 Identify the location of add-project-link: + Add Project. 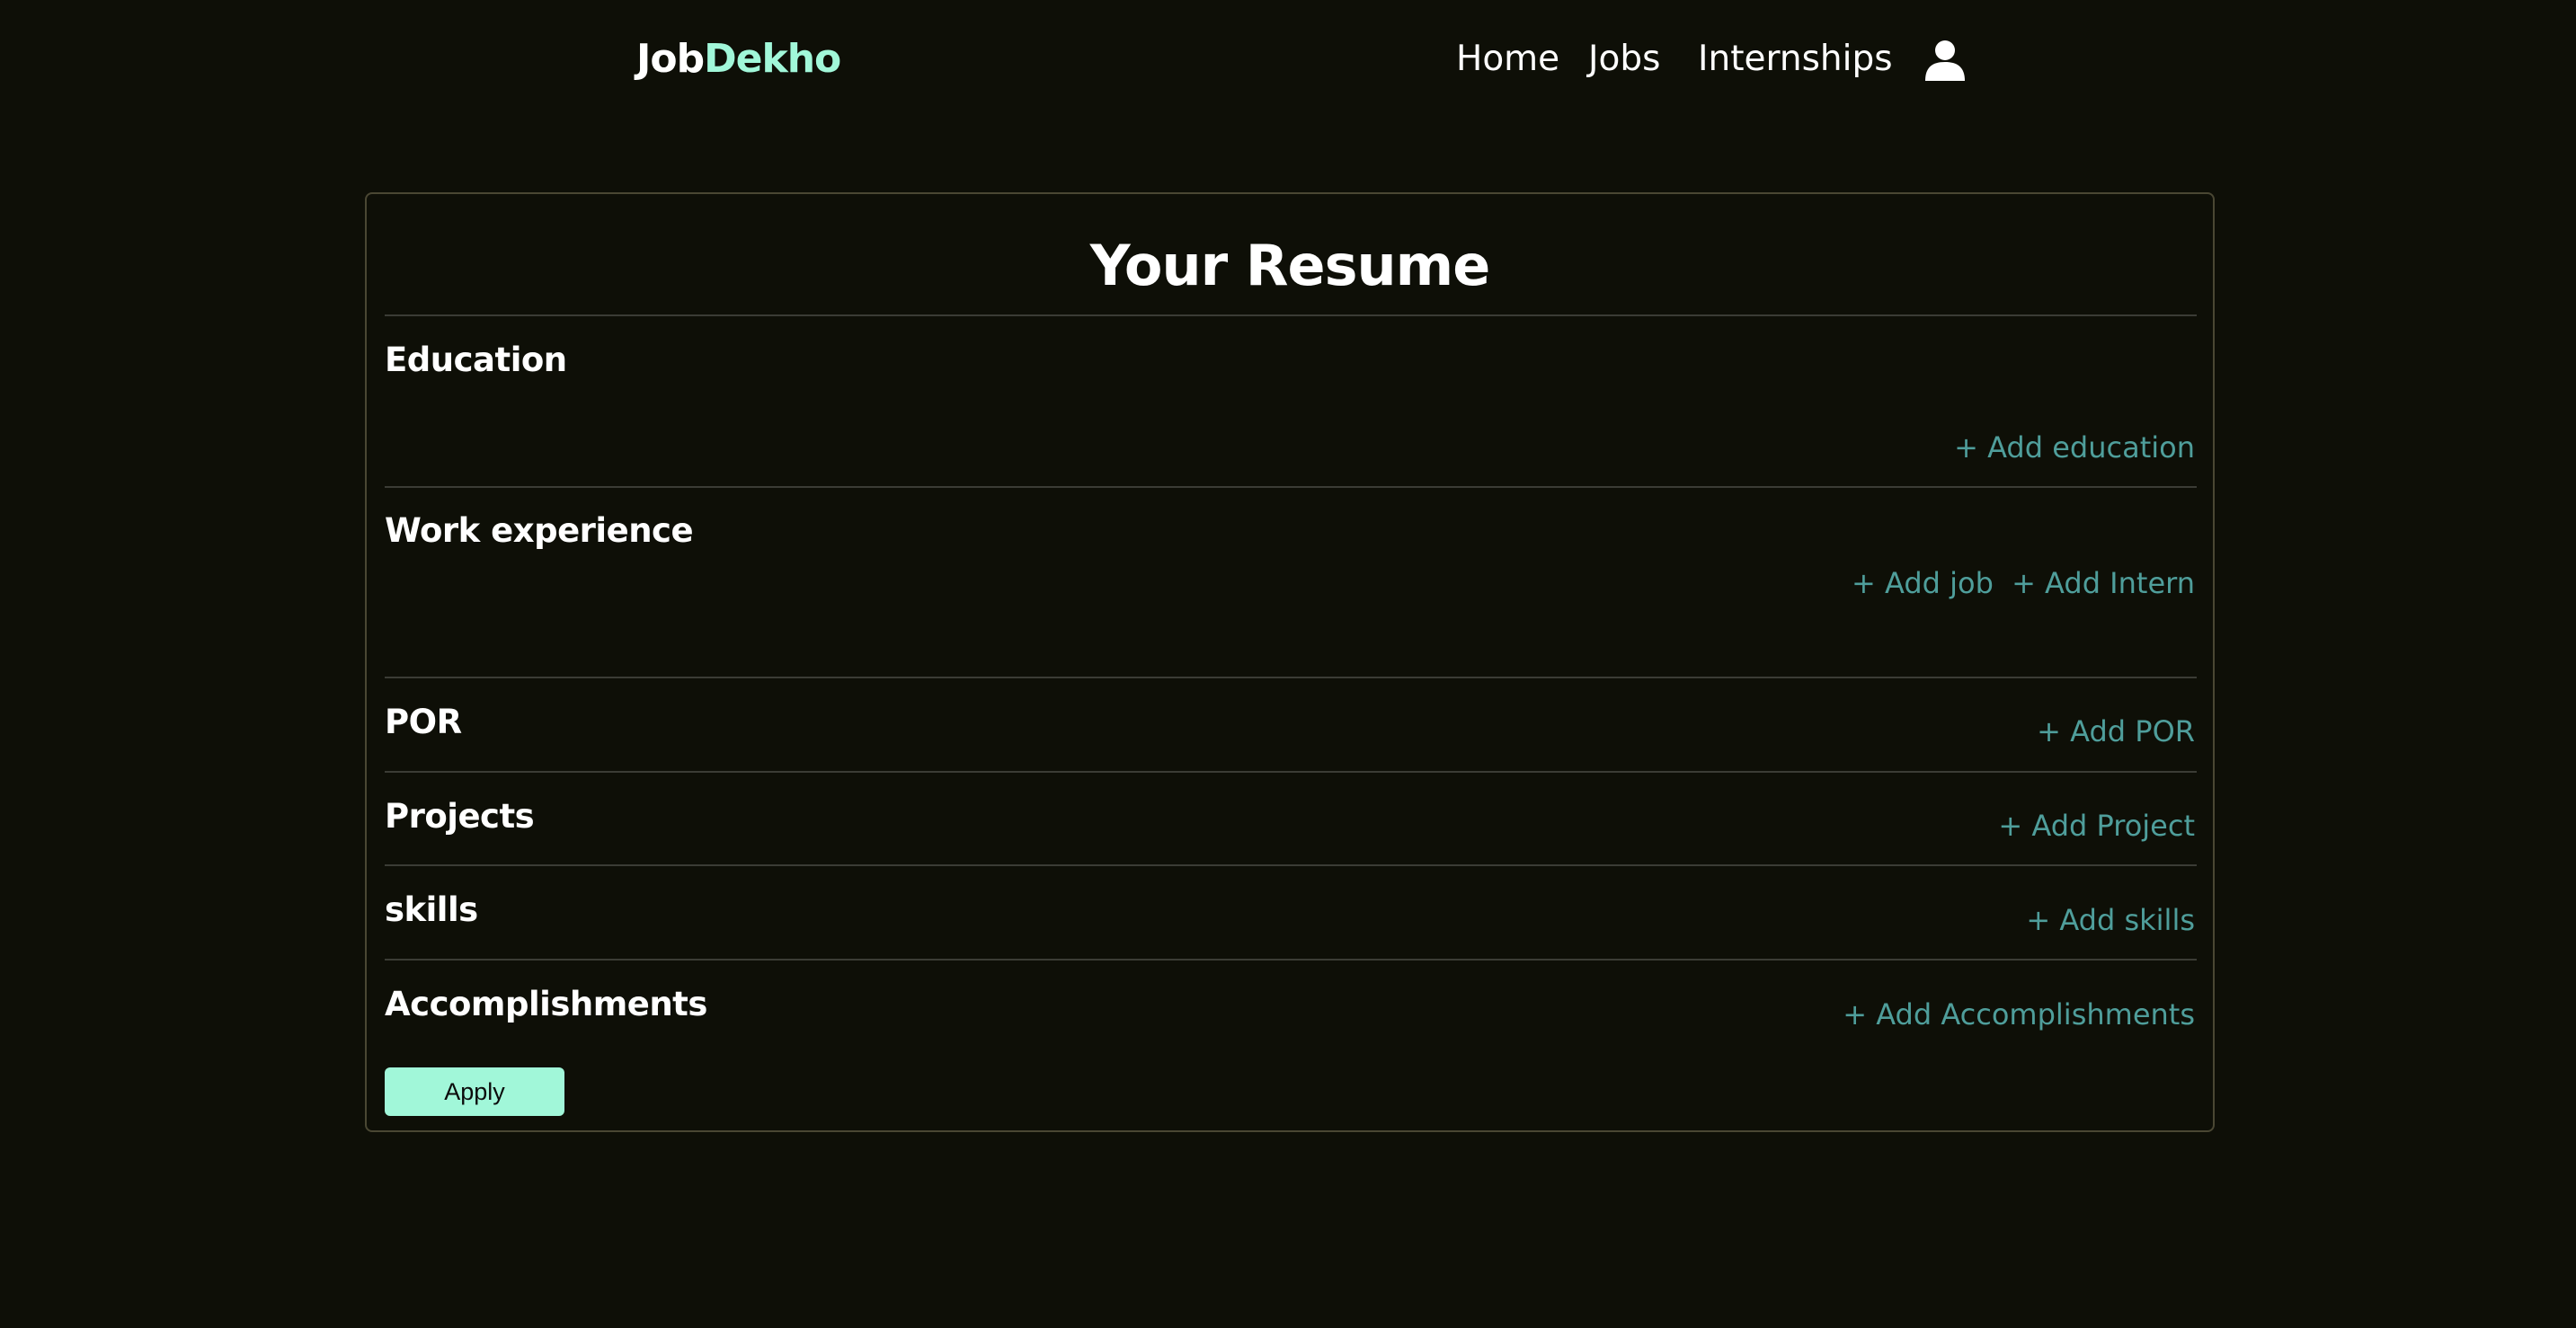
(2096, 825).